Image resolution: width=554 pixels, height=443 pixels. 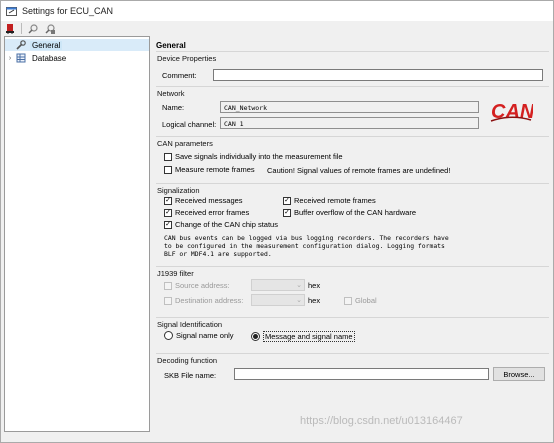 I want to click on group-title: Signal Identification, so click(x=190, y=324).